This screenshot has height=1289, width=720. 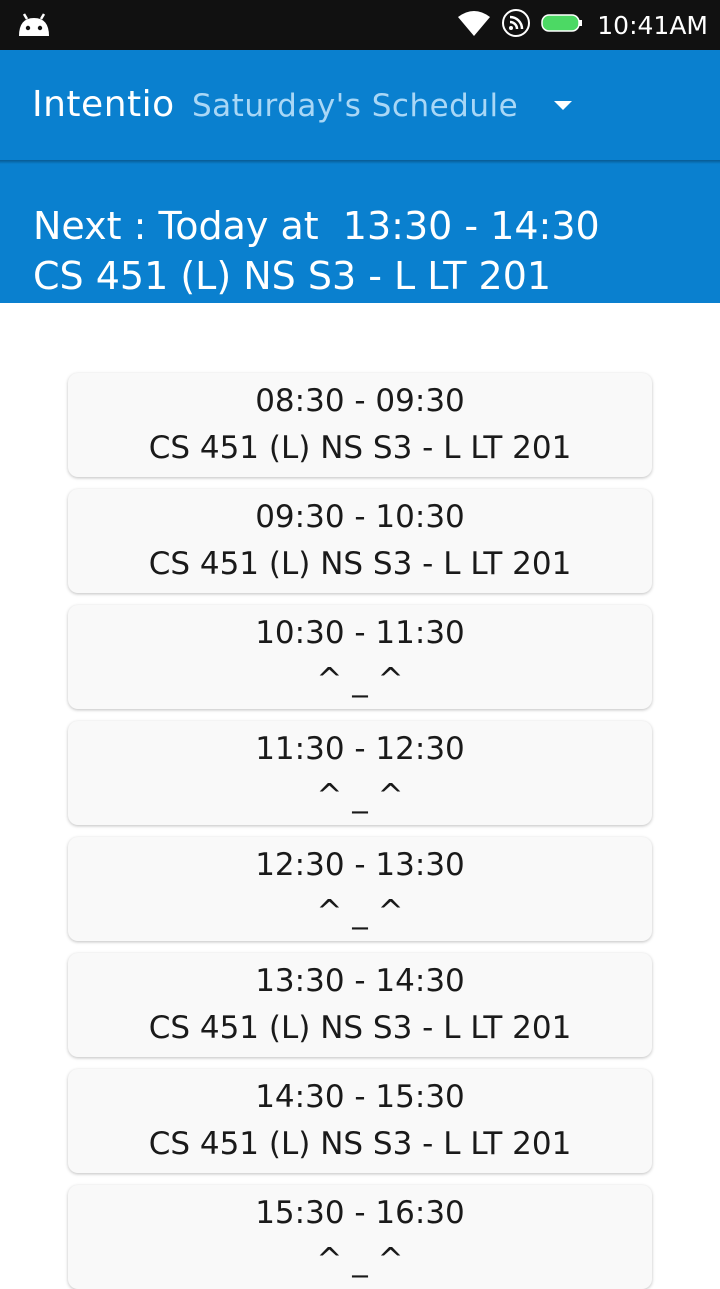 I want to click on slot-time: 11:30 - 12:30, so click(x=360, y=749).